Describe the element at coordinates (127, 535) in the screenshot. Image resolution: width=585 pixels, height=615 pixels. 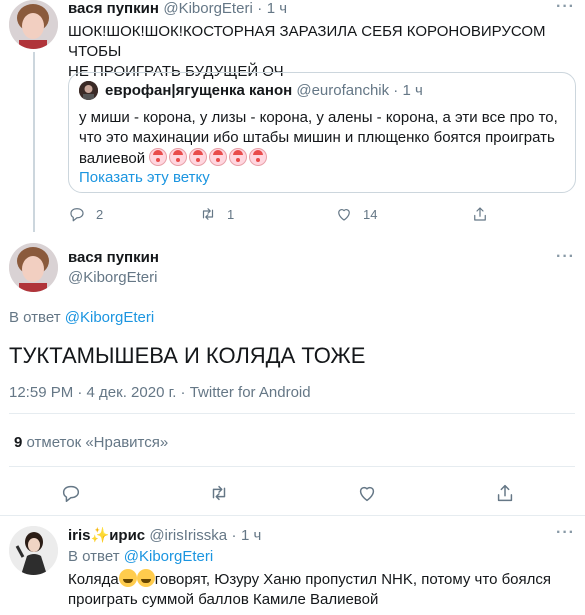
I see `author-name-suffix: ирис` at that location.